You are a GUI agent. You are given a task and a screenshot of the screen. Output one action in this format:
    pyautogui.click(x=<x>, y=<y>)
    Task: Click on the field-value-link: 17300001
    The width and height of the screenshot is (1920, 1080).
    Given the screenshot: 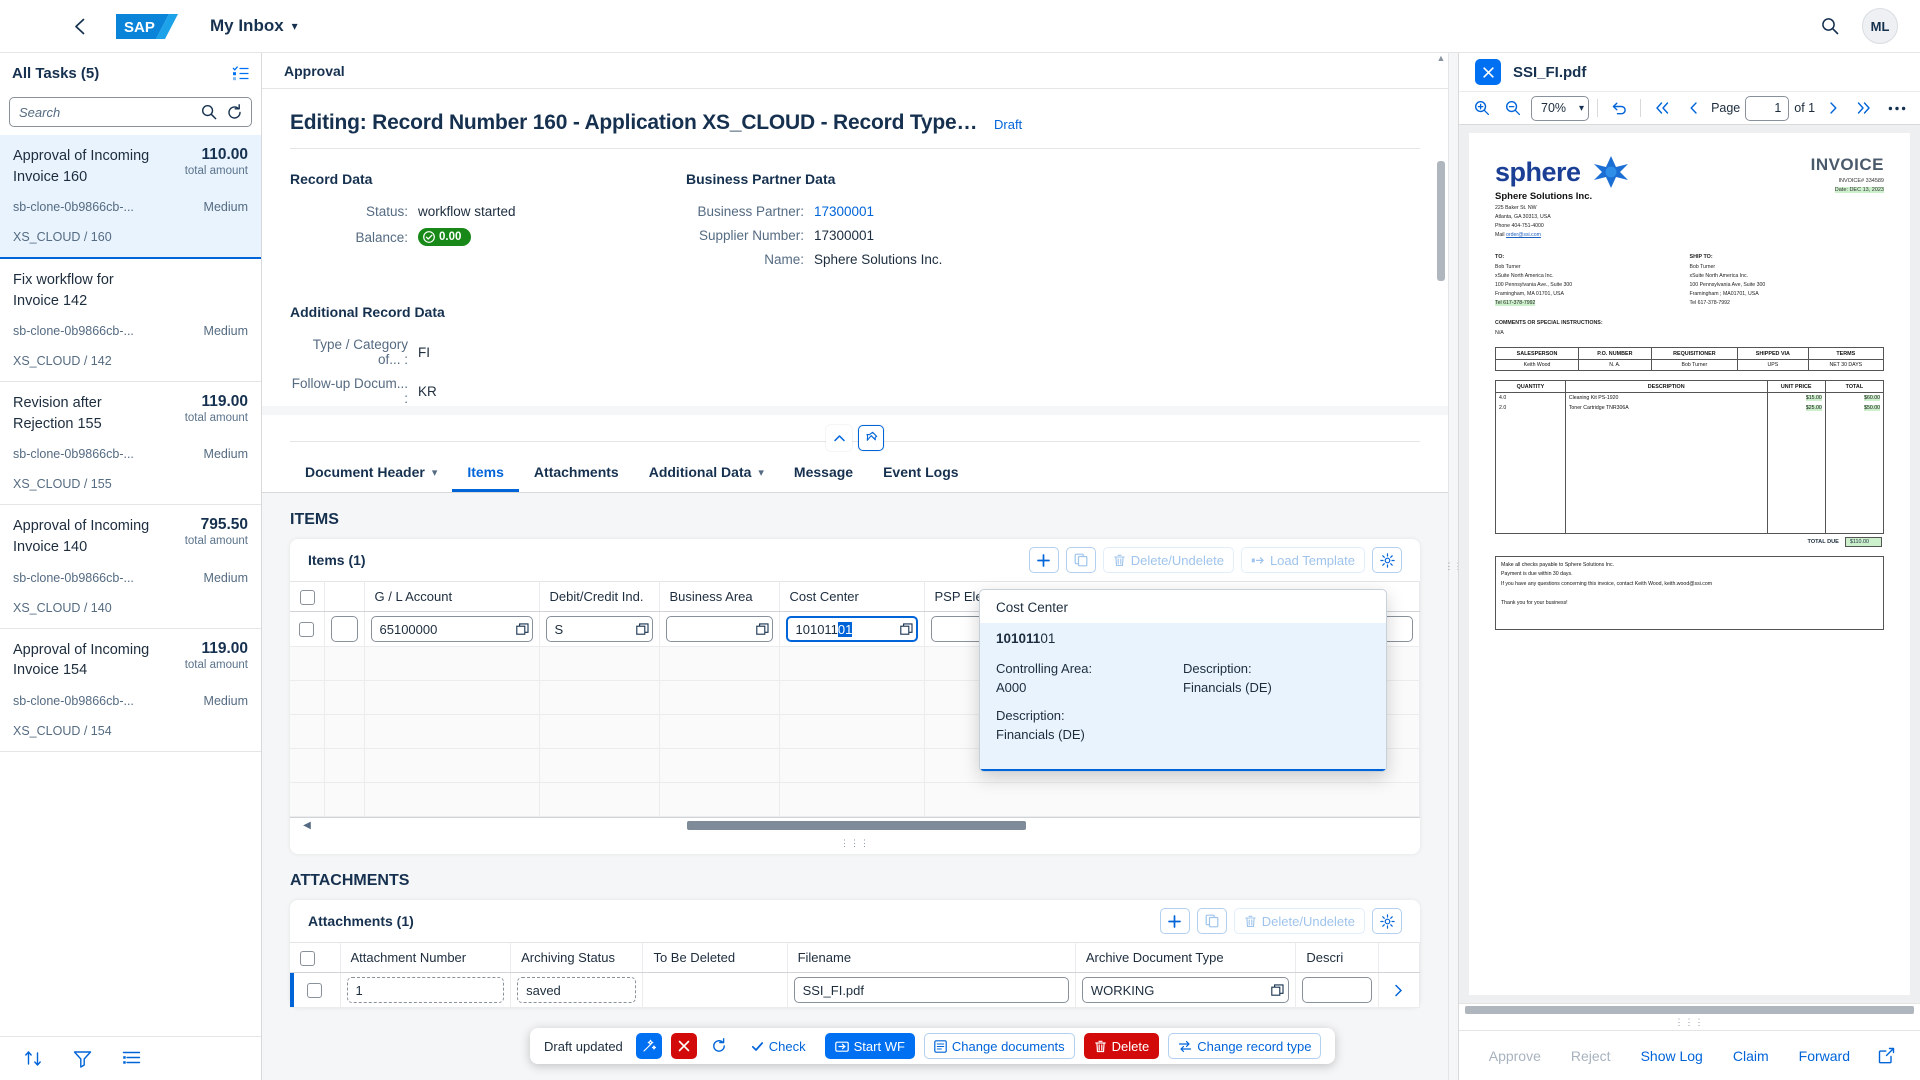 What is the action you would take?
    pyautogui.click(x=844, y=211)
    